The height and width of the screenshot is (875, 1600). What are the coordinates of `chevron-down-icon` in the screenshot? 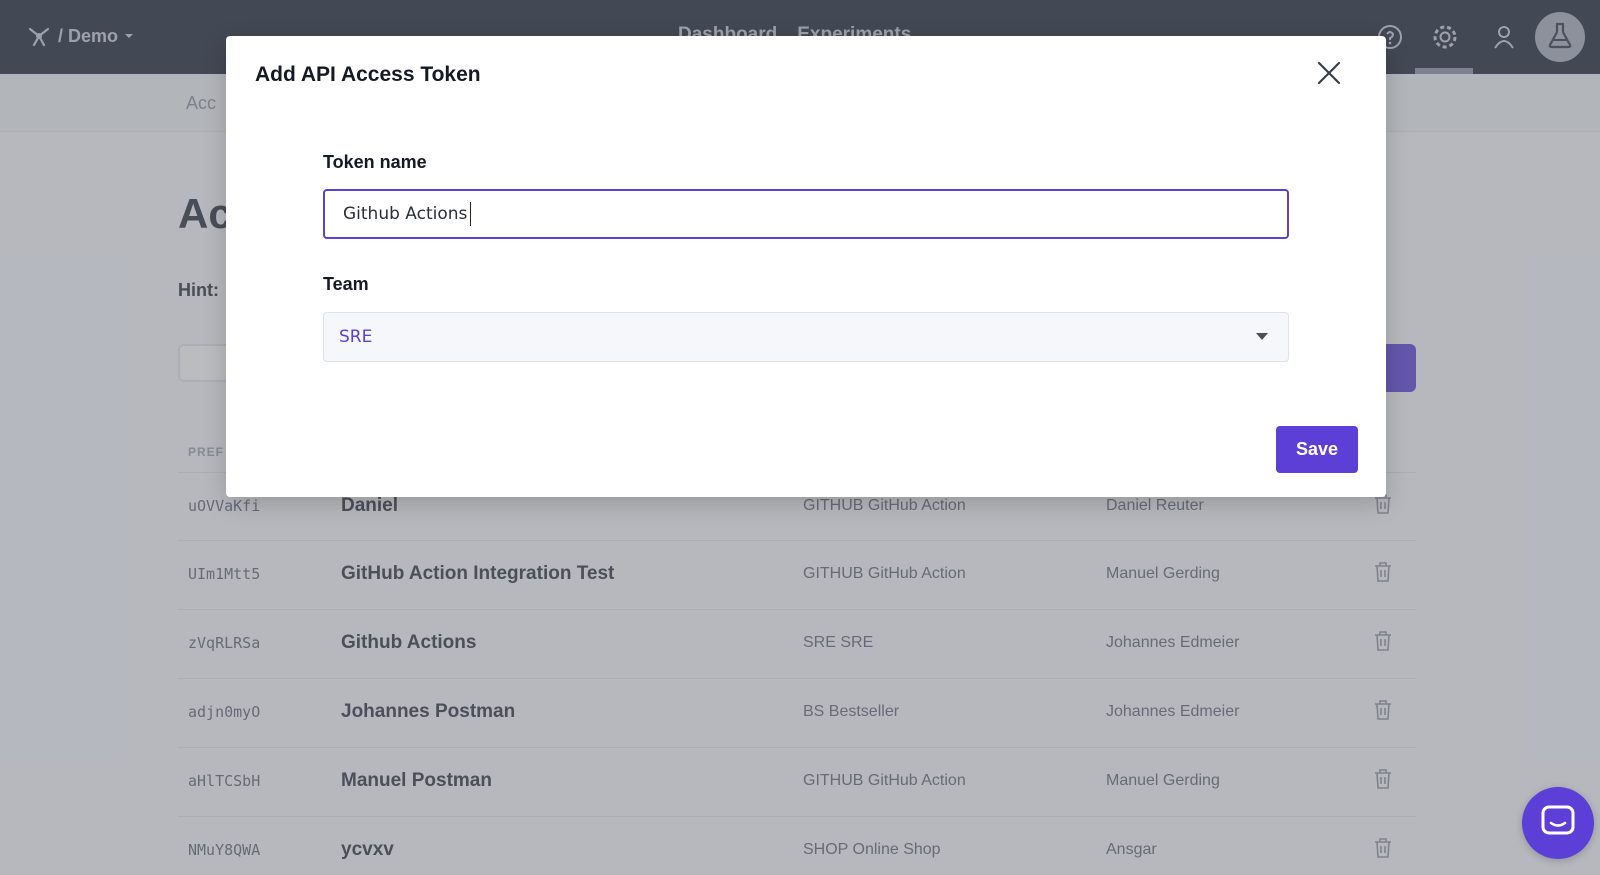 It's located at (1262, 336).